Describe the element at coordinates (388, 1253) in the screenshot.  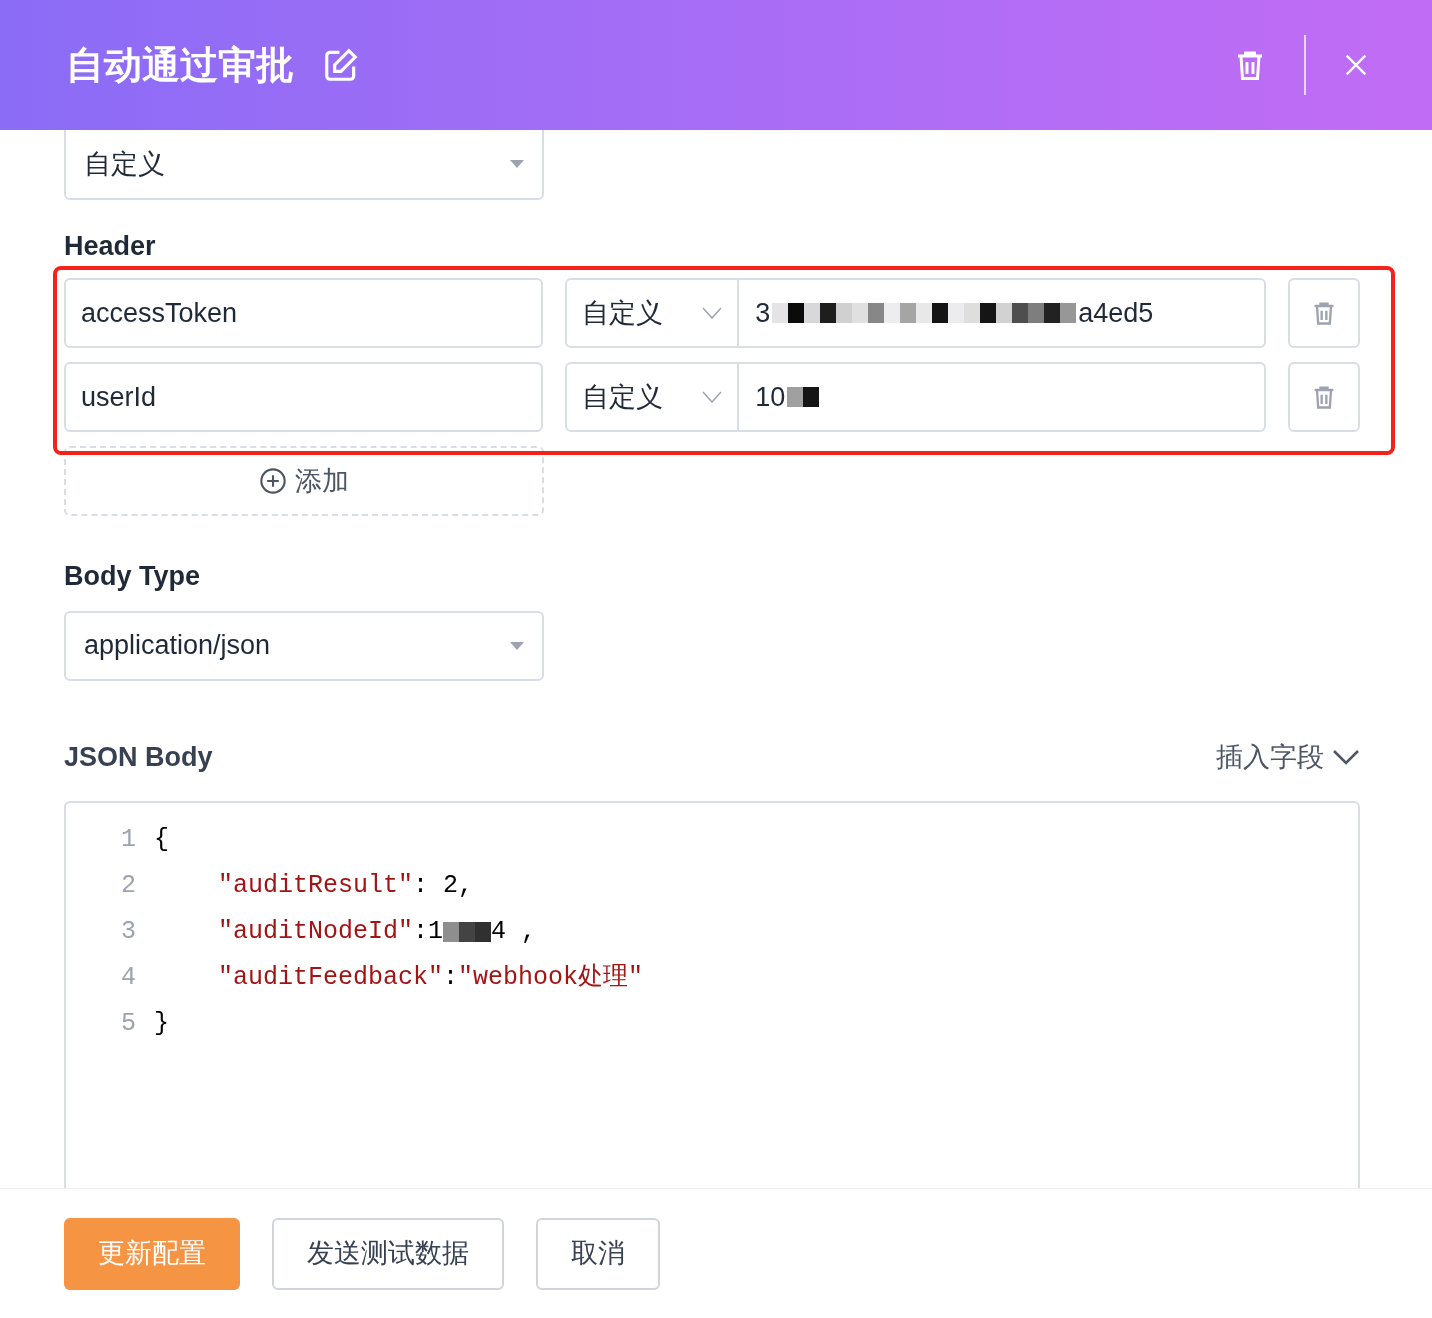
I see `footer-button: 发送测试数据` at that location.